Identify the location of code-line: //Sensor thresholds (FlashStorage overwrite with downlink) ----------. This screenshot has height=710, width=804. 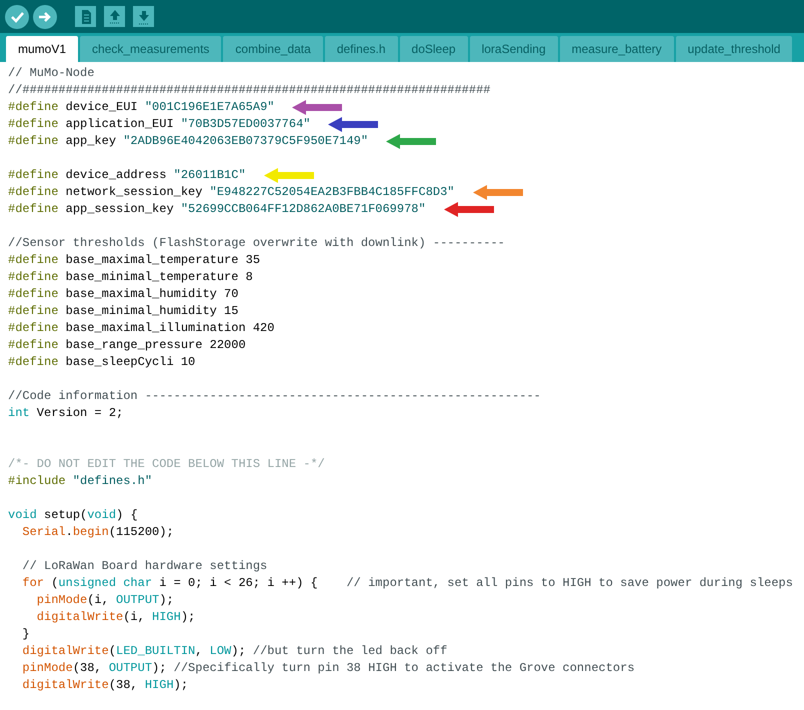
(256, 243).